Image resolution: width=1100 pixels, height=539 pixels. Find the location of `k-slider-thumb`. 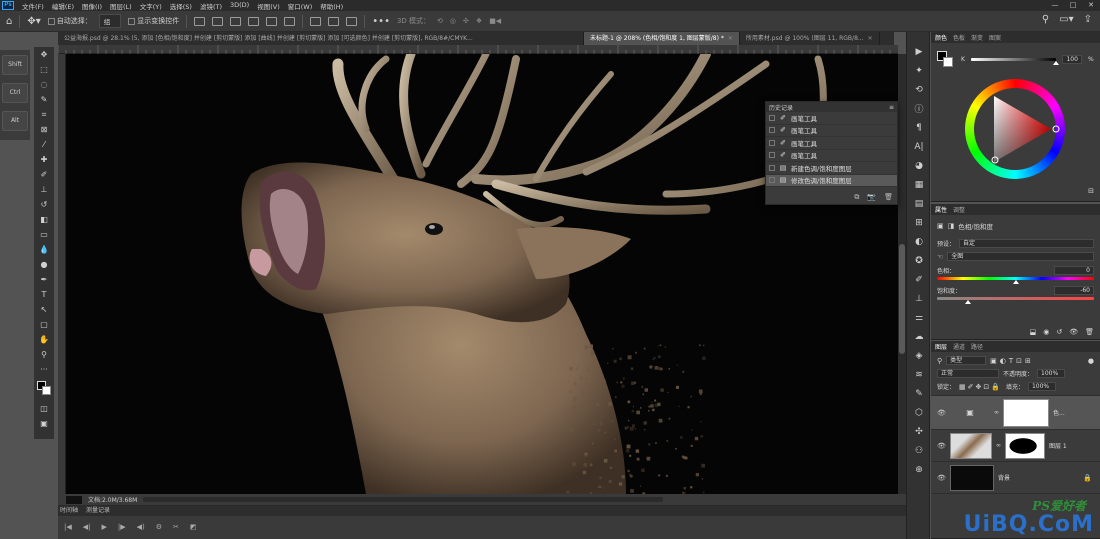

k-slider-thumb is located at coordinates (1055, 62).